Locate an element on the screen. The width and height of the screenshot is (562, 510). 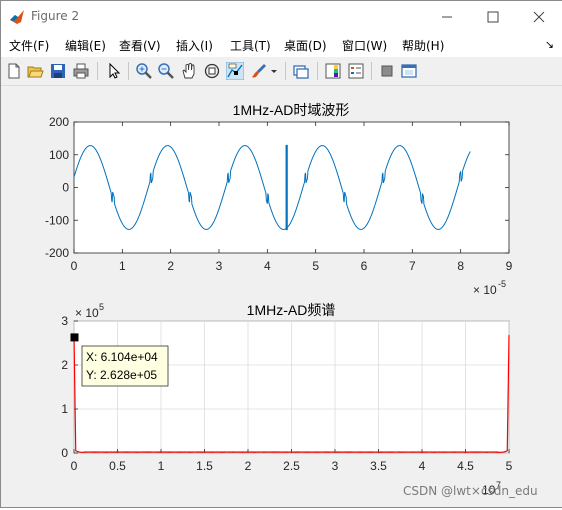
menu-insert: 插入(I) is located at coordinates (194, 45).